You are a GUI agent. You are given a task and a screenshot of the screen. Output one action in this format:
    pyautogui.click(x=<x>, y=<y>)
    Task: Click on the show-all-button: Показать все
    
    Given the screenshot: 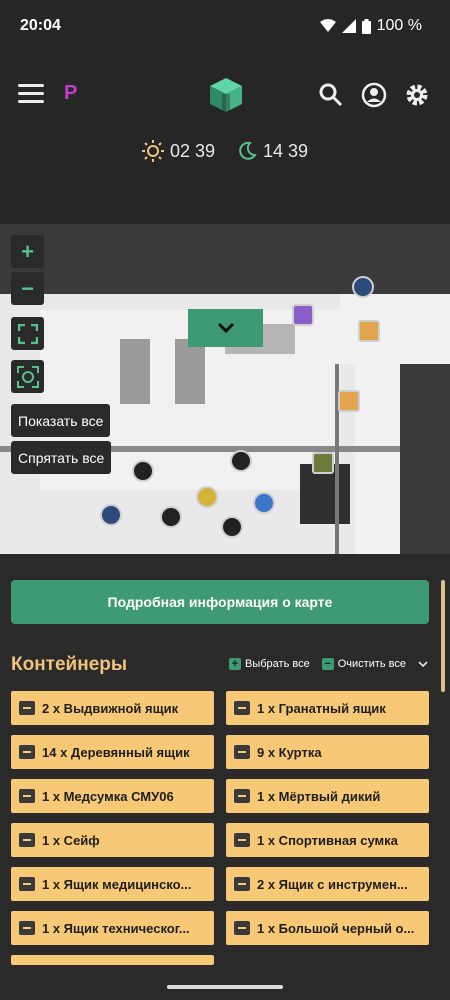 What is the action you would take?
    pyautogui.click(x=61, y=420)
    